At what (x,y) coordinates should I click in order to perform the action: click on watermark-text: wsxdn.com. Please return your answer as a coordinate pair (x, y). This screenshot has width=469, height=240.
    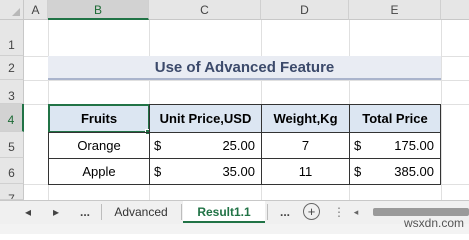
    Looking at the image, I should click on (434, 223).